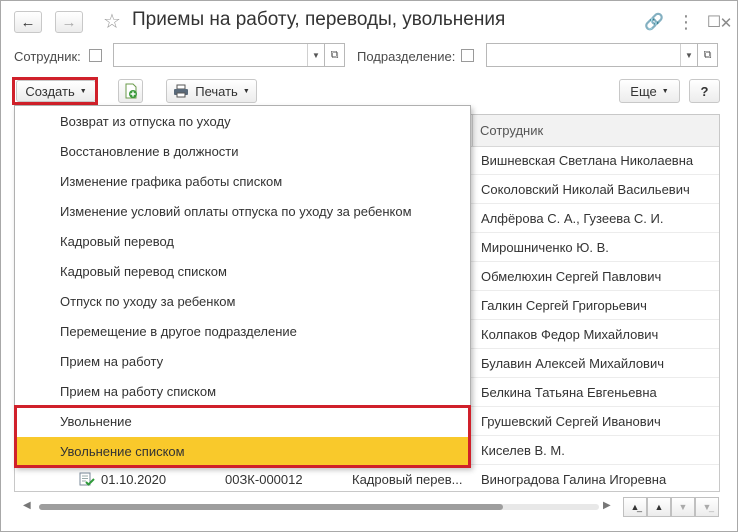 The width and height of the screenshot is (738, 532). I want to click on scroll-down-button: ▼, so click(683, 507).